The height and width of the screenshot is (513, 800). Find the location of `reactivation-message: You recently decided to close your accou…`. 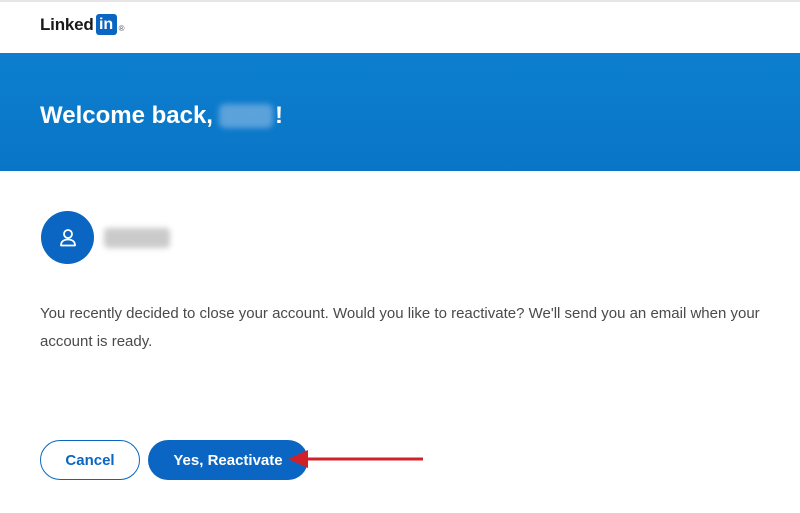

reactivation-message: You recently decided to close your accou… is located at coordinates (400, 327).